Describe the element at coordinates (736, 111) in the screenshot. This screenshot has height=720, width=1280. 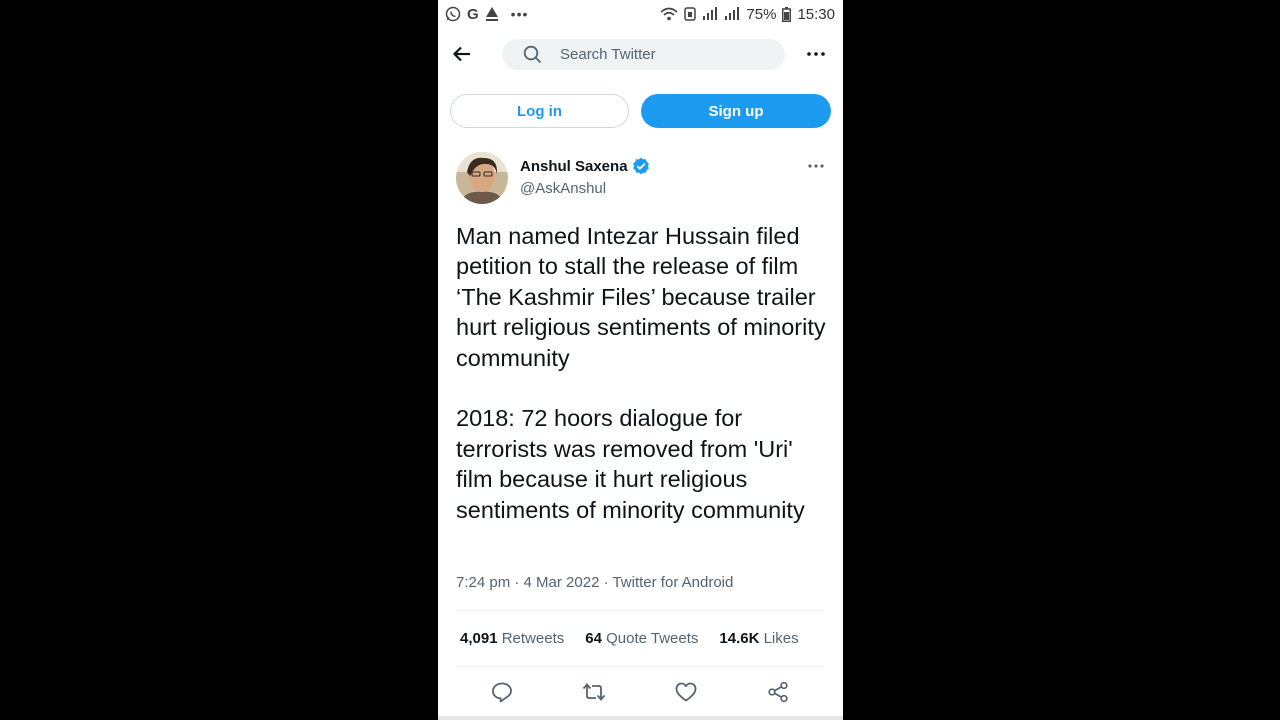
I see `signup-button: Sign up` at that location.